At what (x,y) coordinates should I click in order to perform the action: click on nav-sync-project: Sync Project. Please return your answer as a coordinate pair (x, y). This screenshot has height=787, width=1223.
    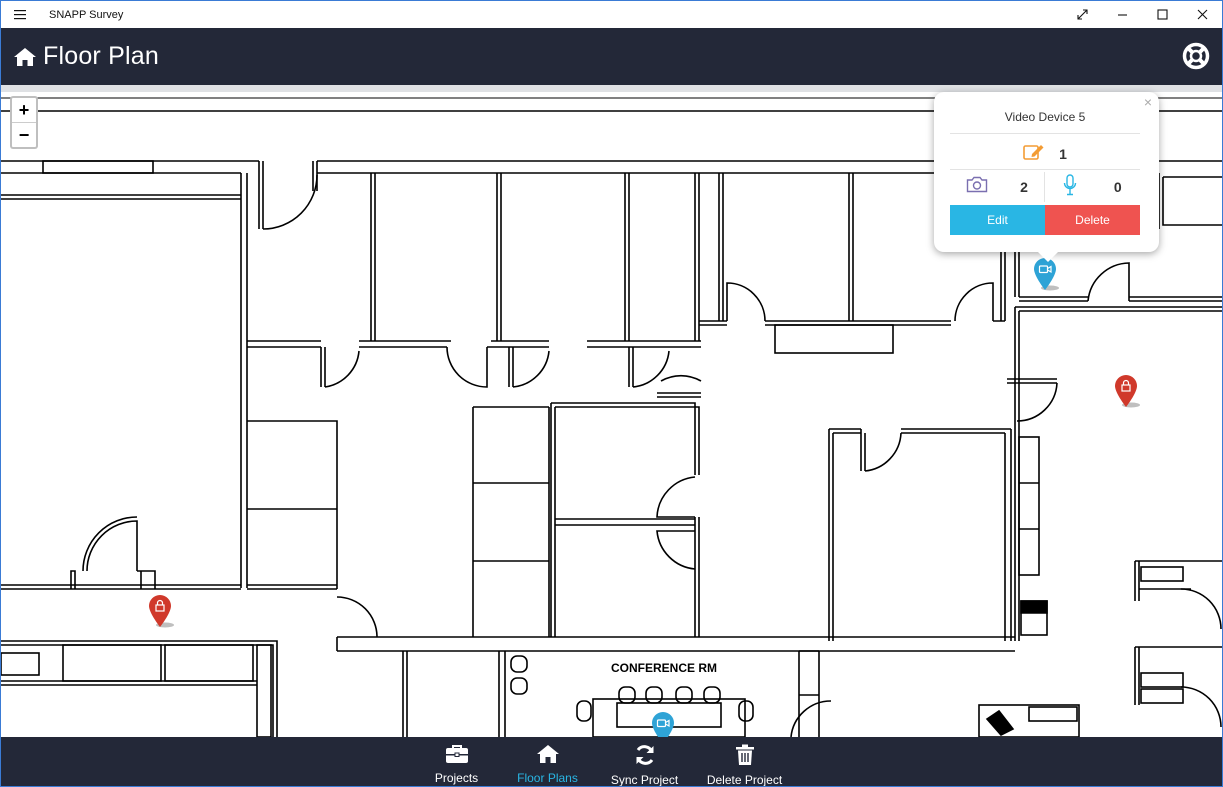
    Looking at the image, I should click on (645, 762).